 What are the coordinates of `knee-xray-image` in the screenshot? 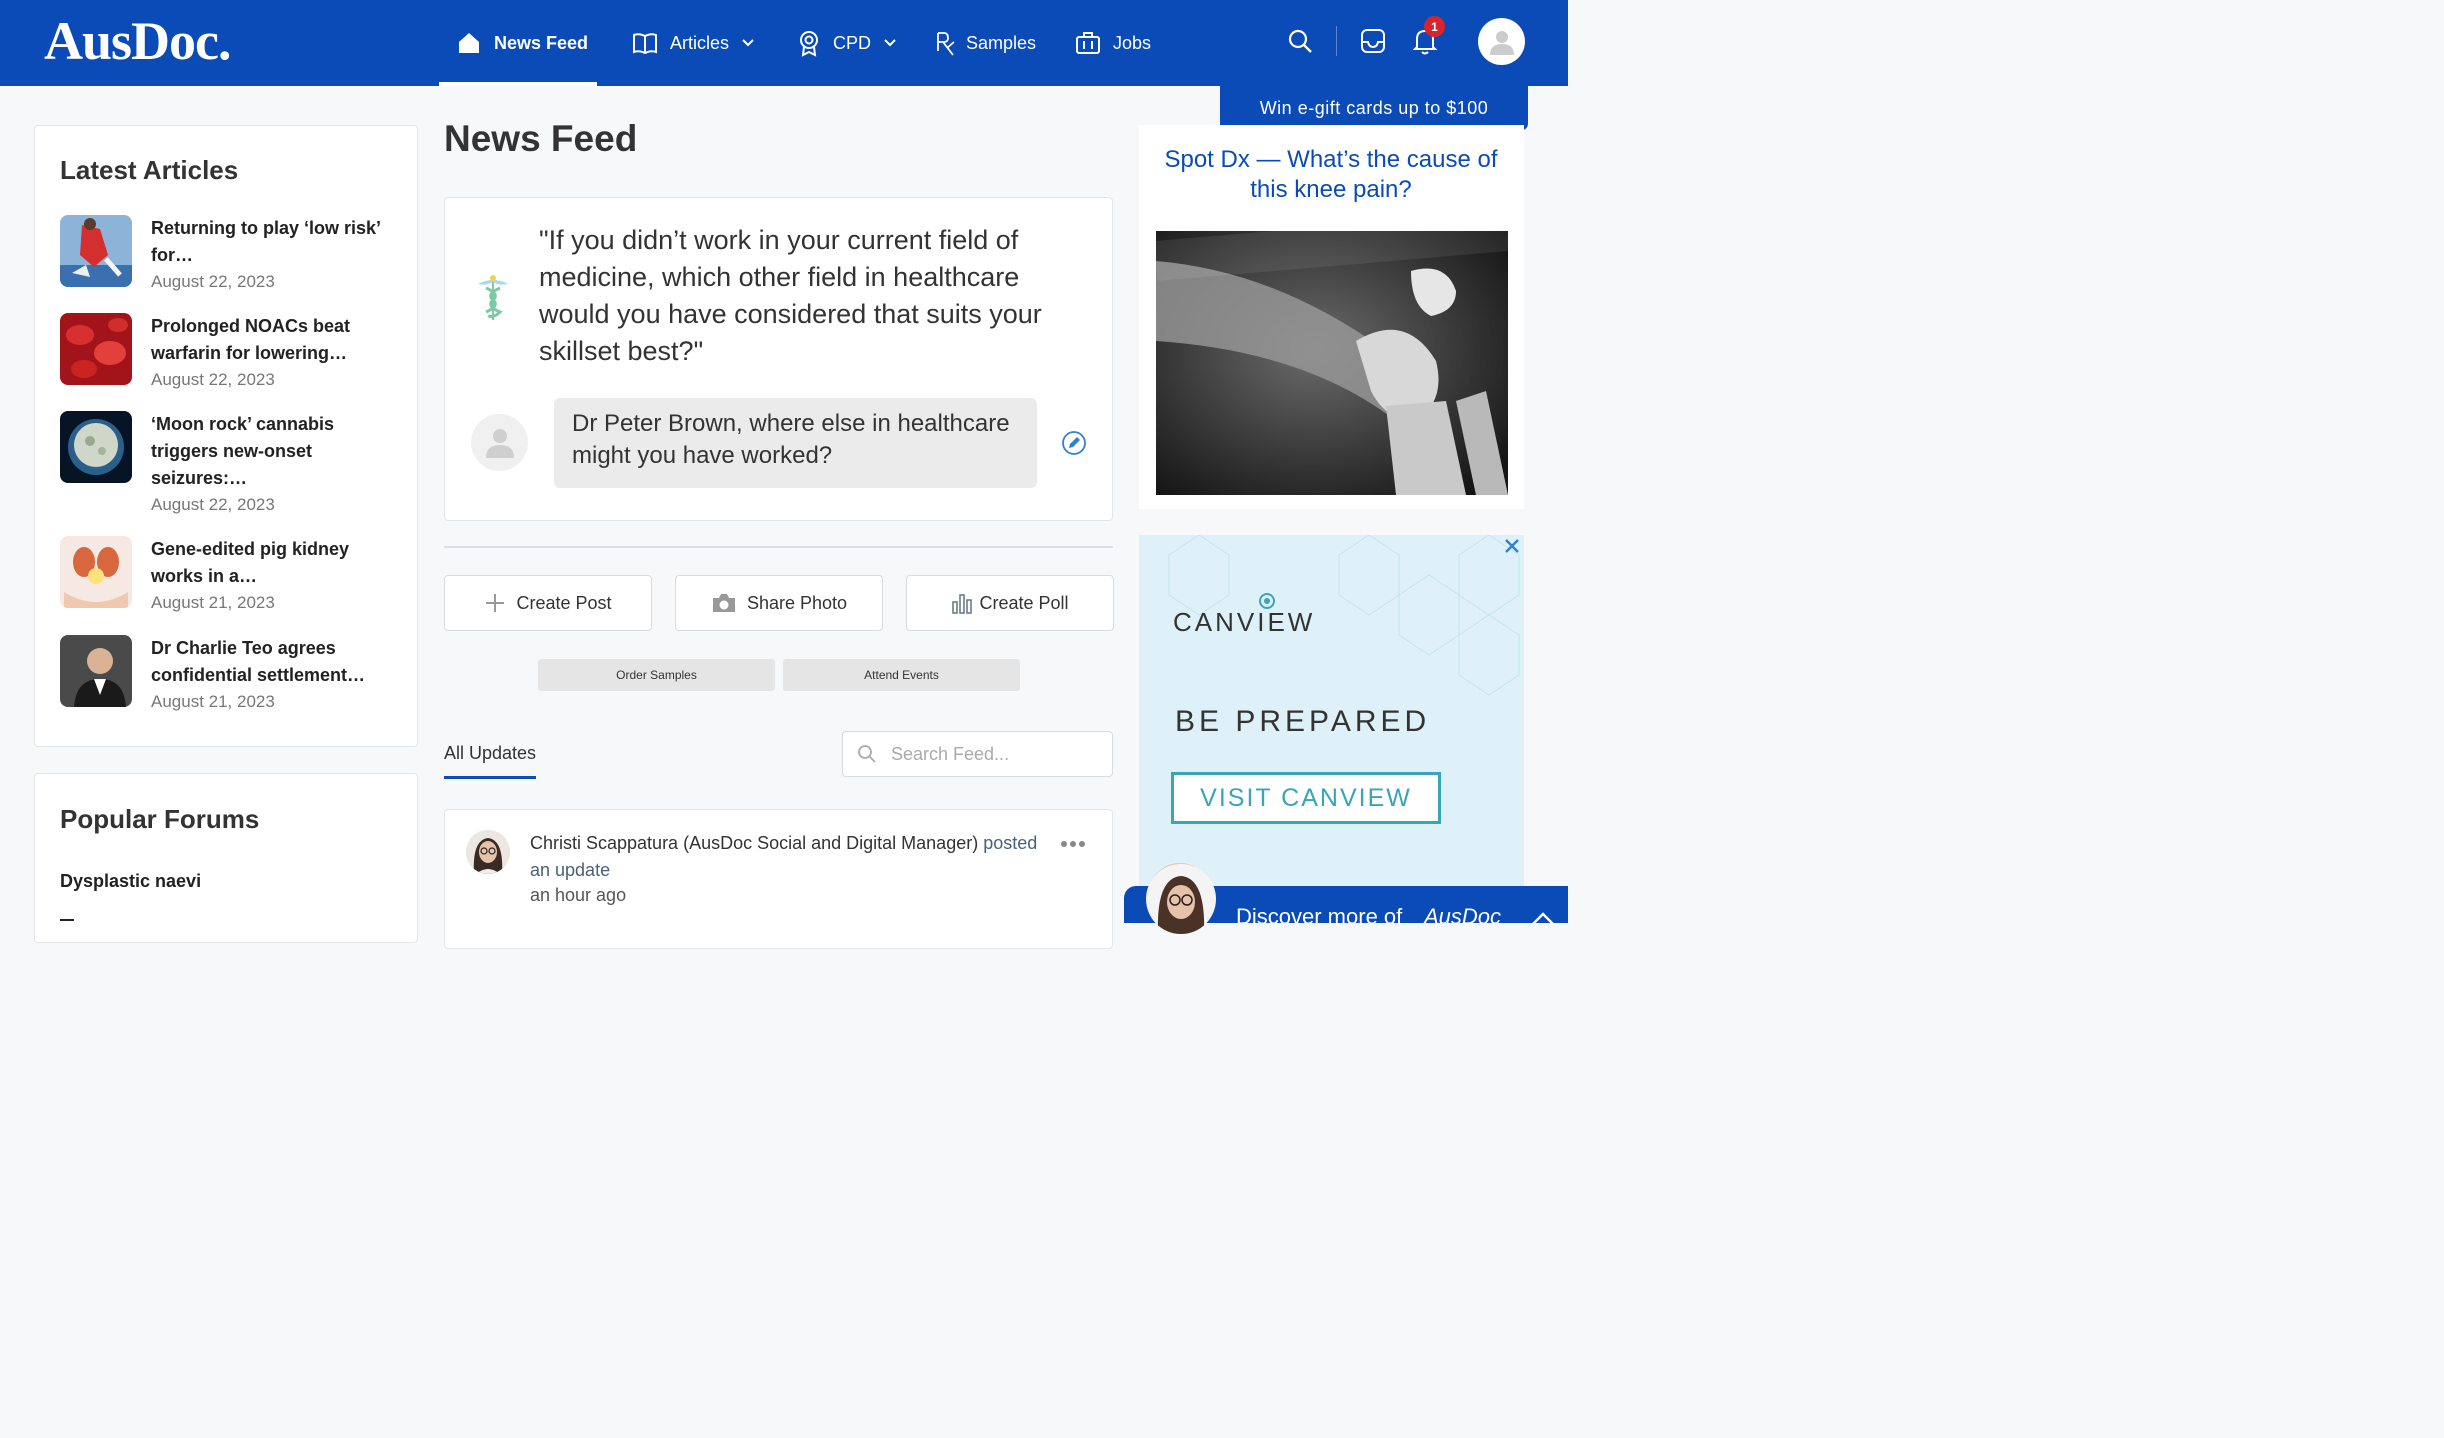 It's located at (1332, 353).